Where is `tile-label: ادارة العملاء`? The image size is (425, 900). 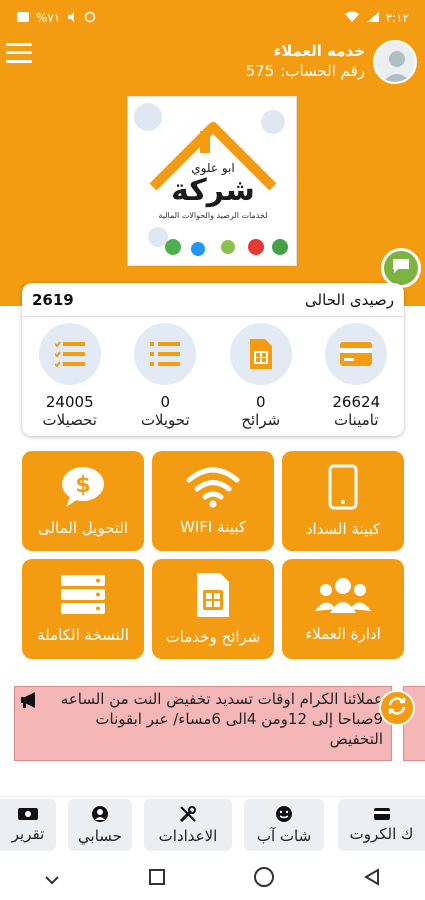
tile-label: ادارة العملاء is located at coordinates (343, 634).